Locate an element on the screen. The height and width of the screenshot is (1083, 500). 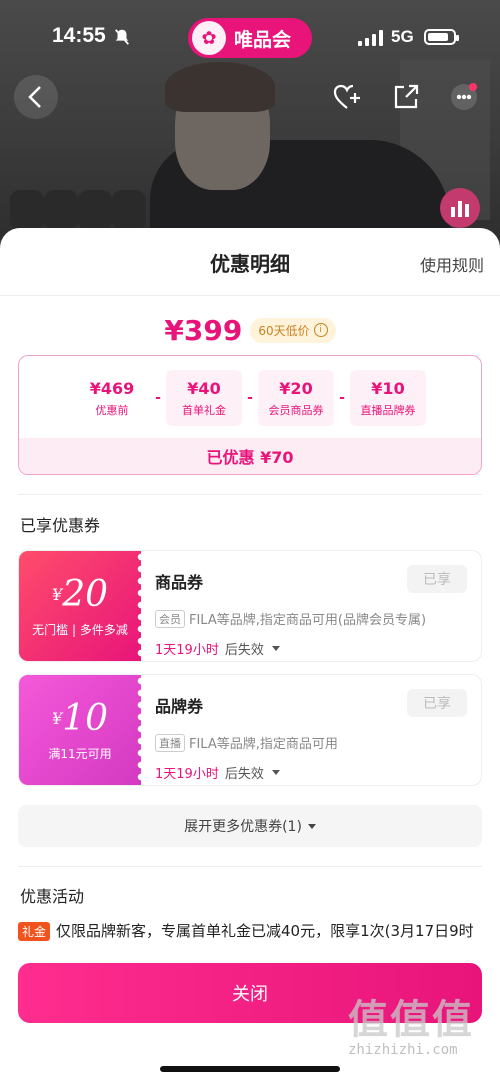
back-button is located at coordinates (36, 97).